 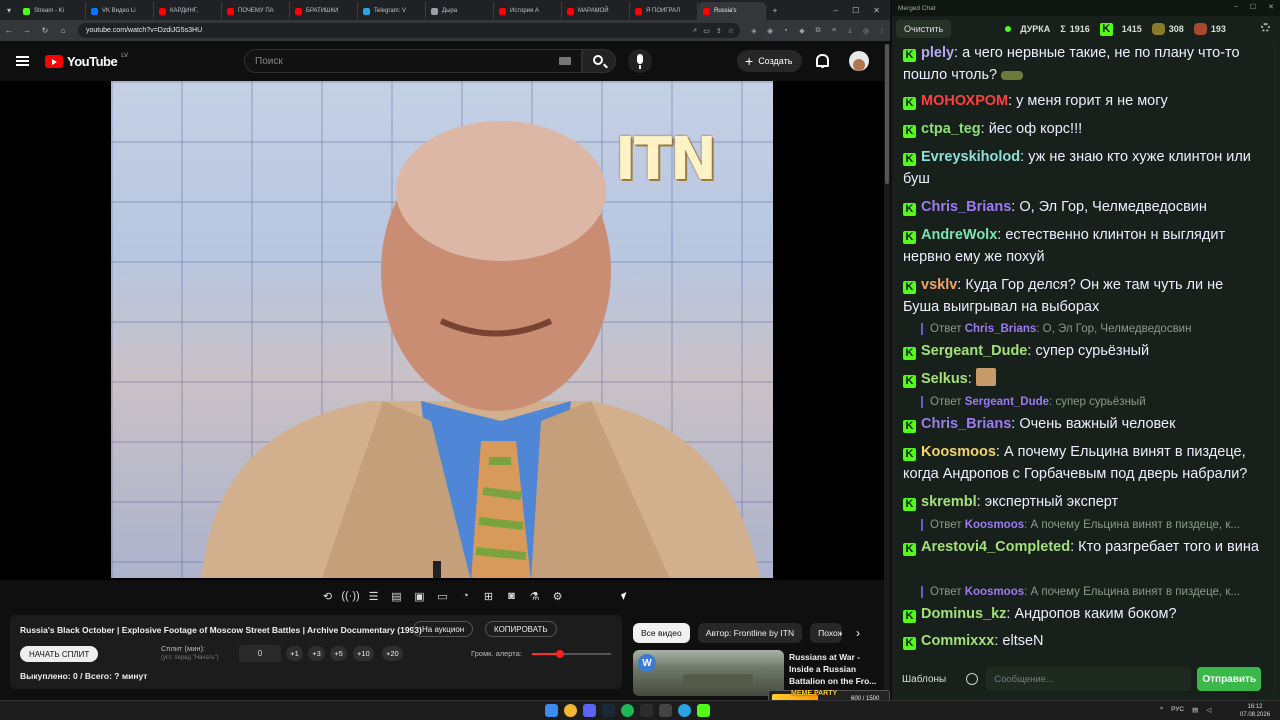 What do you see at coordinates (695, 31) in the screenshot?
I see `zoom-icon: ⌕` at bounding box center [695, 31].